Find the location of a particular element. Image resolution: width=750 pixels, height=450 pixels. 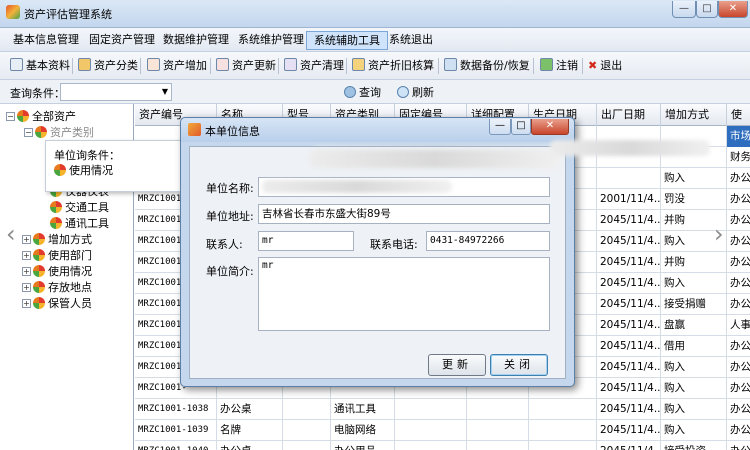

dialog-close-x-button: ✕ is located at coordinates (550, 127).